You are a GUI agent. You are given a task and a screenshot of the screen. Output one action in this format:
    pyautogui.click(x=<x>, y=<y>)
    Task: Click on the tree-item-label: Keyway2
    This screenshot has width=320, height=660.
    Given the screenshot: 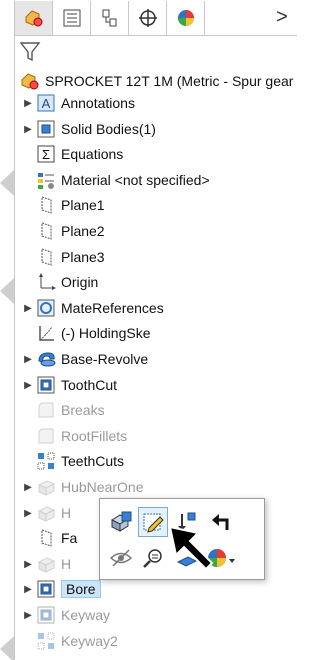 What is the action you would take?
    pyautogui.click(x=89, y=641)
    